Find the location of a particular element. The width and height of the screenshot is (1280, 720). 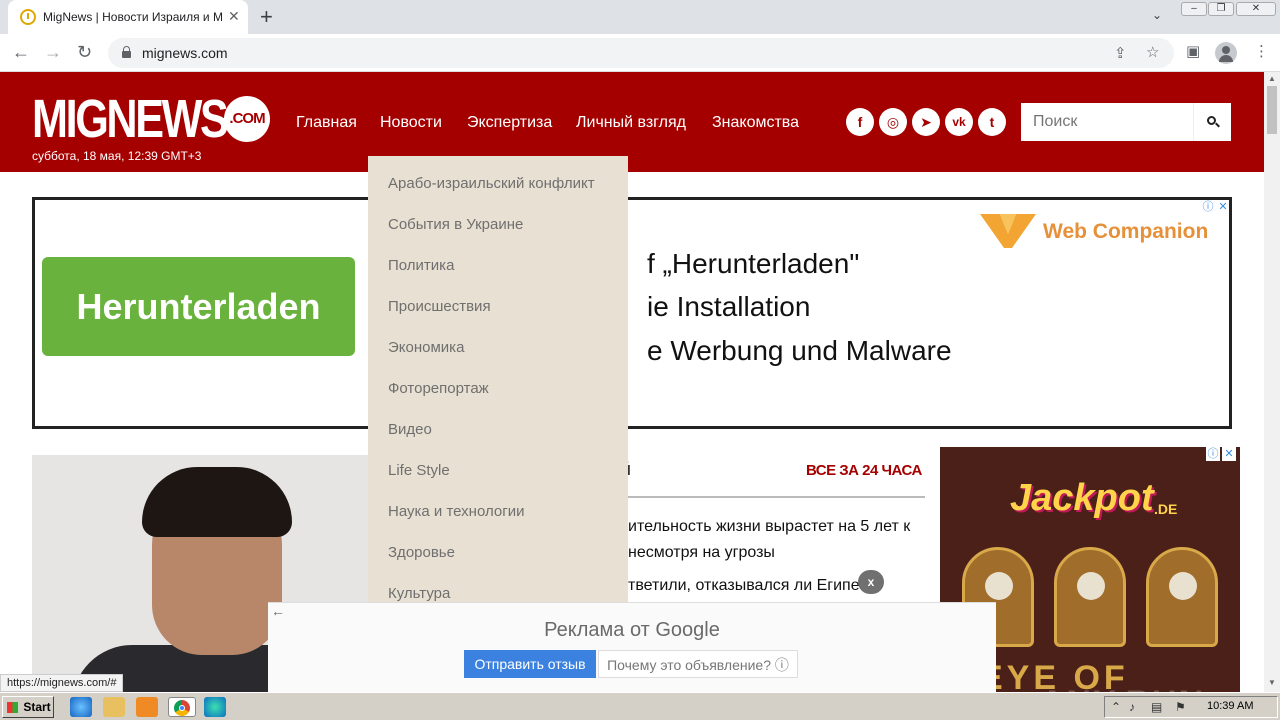

start-label: Start is located at coordinates (37, 707).